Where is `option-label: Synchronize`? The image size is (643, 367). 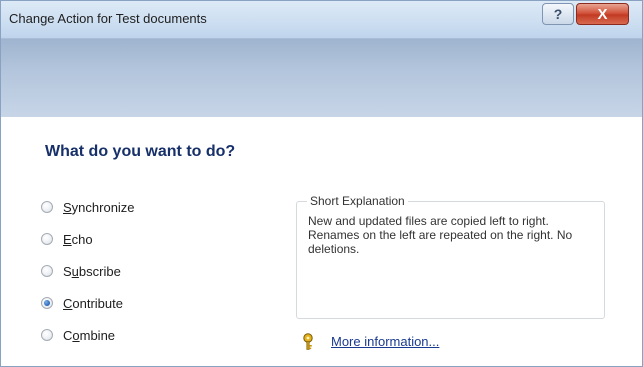
option-label: Synchronize is located at coordinates (99, 207).